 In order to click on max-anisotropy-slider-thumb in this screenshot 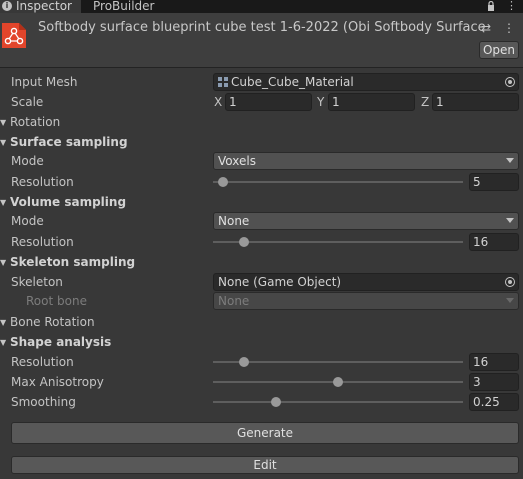, I will do `click(338, 382)`.